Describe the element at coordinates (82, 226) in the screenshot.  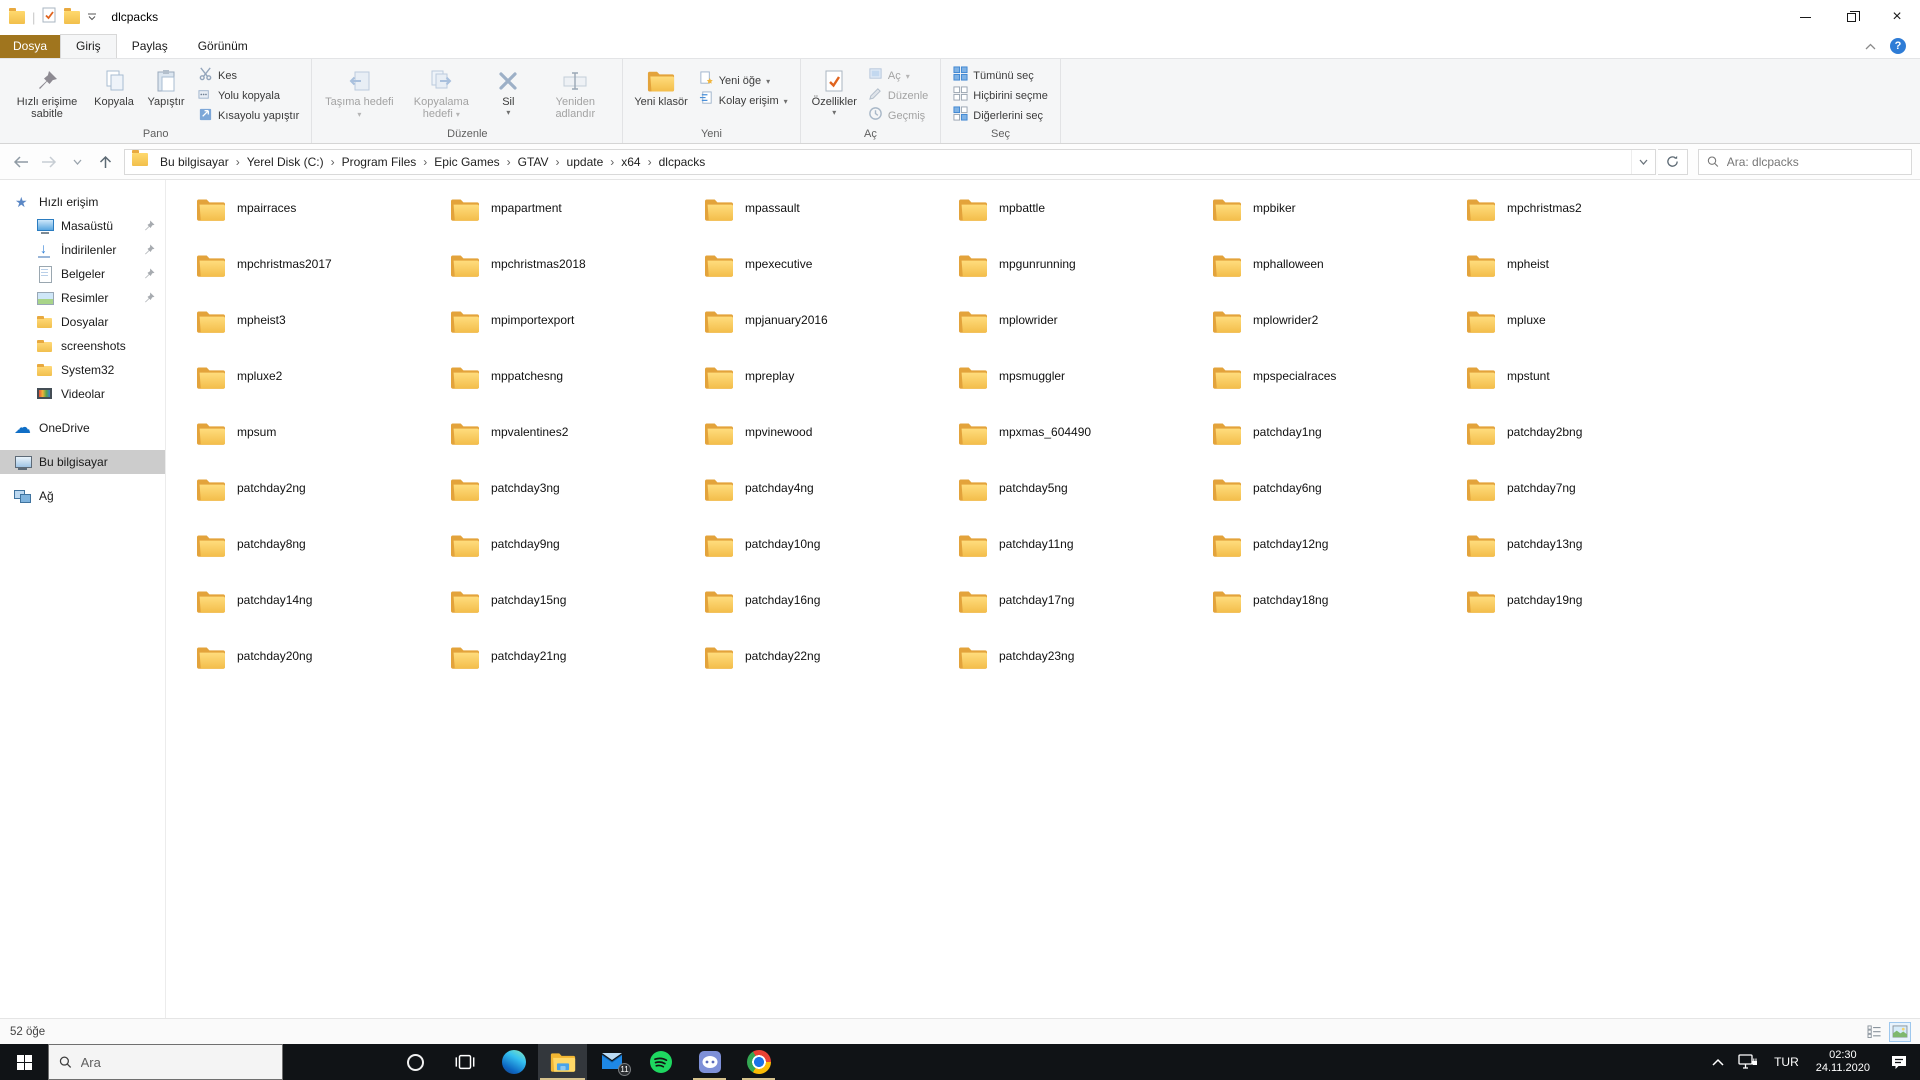
I see `sidebar-item-desktop: Masaüstü` at that location.